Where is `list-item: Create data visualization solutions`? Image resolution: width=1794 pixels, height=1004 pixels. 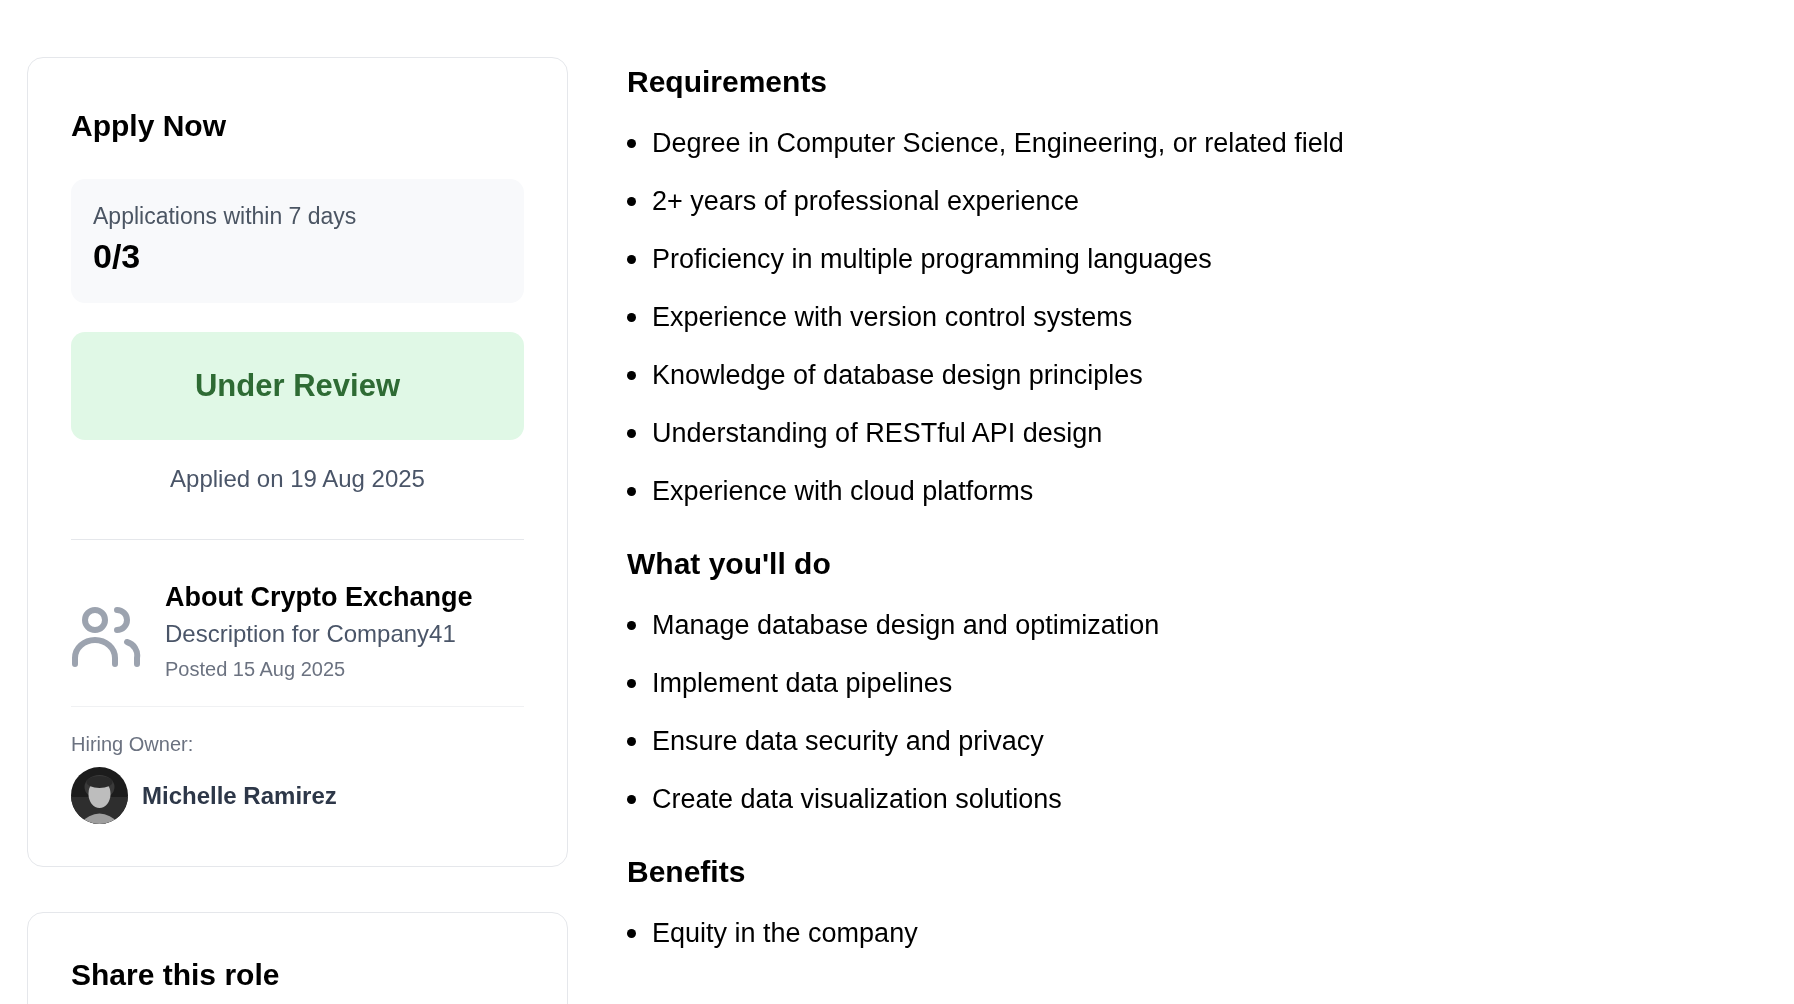 list-item: Create data visualization solutions is located at coordinates (857, 799).